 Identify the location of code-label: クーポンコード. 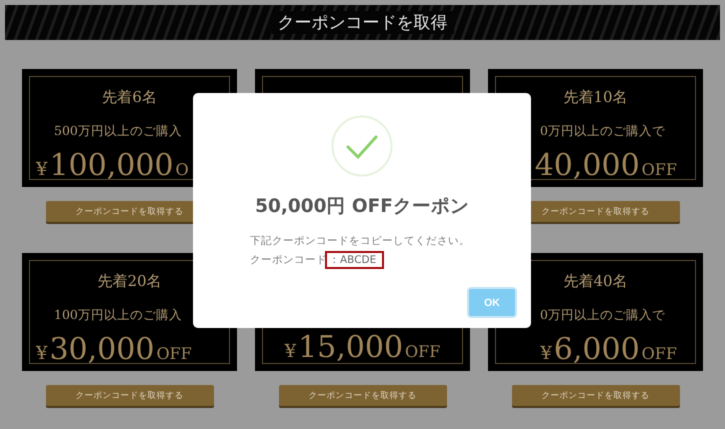
(288, 260).